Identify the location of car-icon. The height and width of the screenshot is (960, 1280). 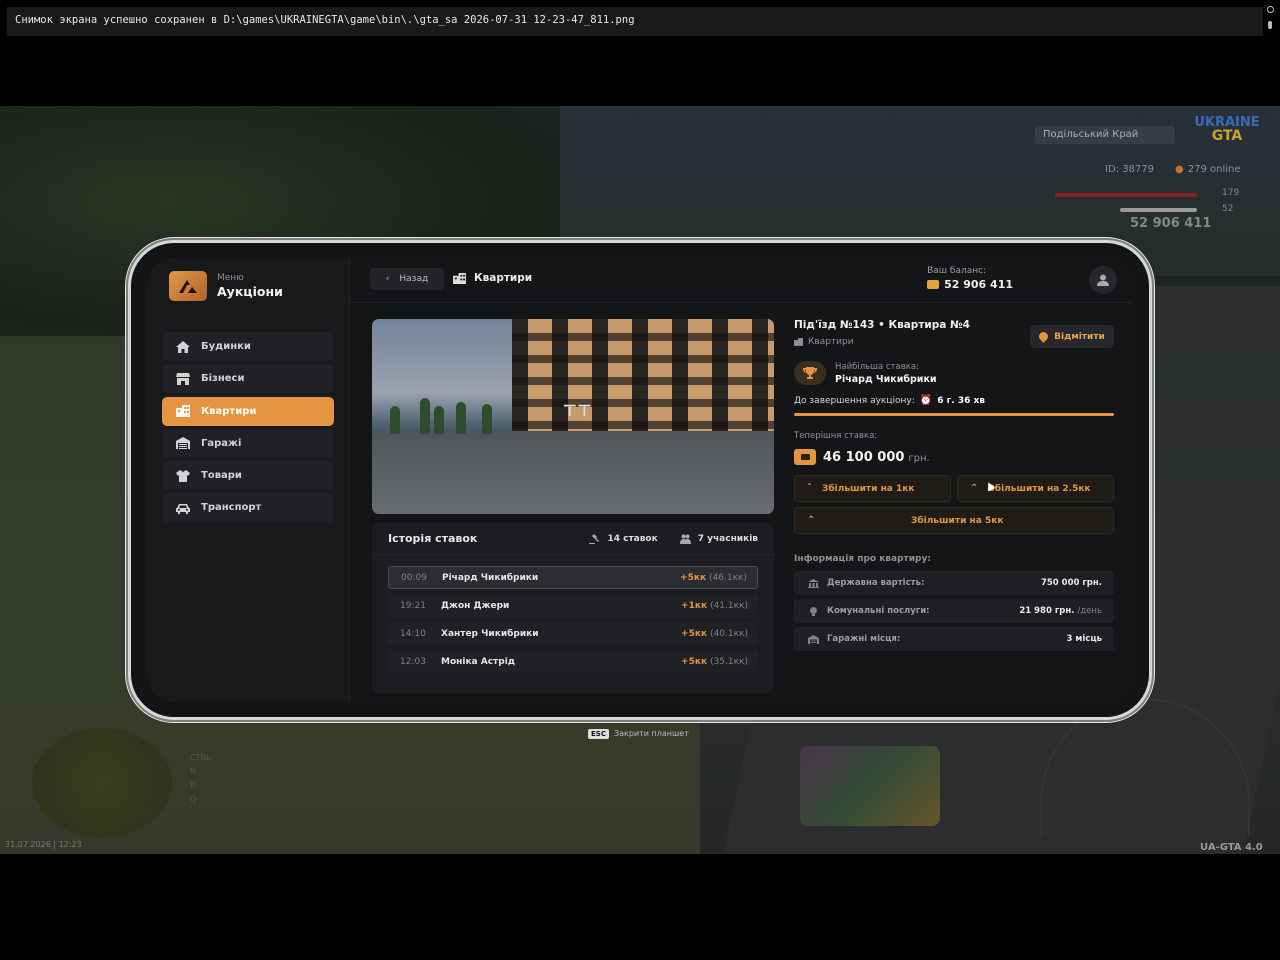
(183, 508).